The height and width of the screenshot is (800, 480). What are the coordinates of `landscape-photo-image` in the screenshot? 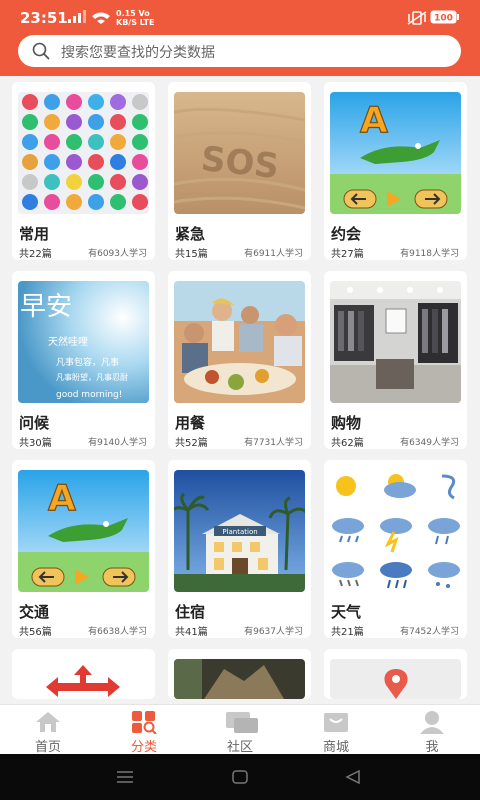 It's located at (239, 679).